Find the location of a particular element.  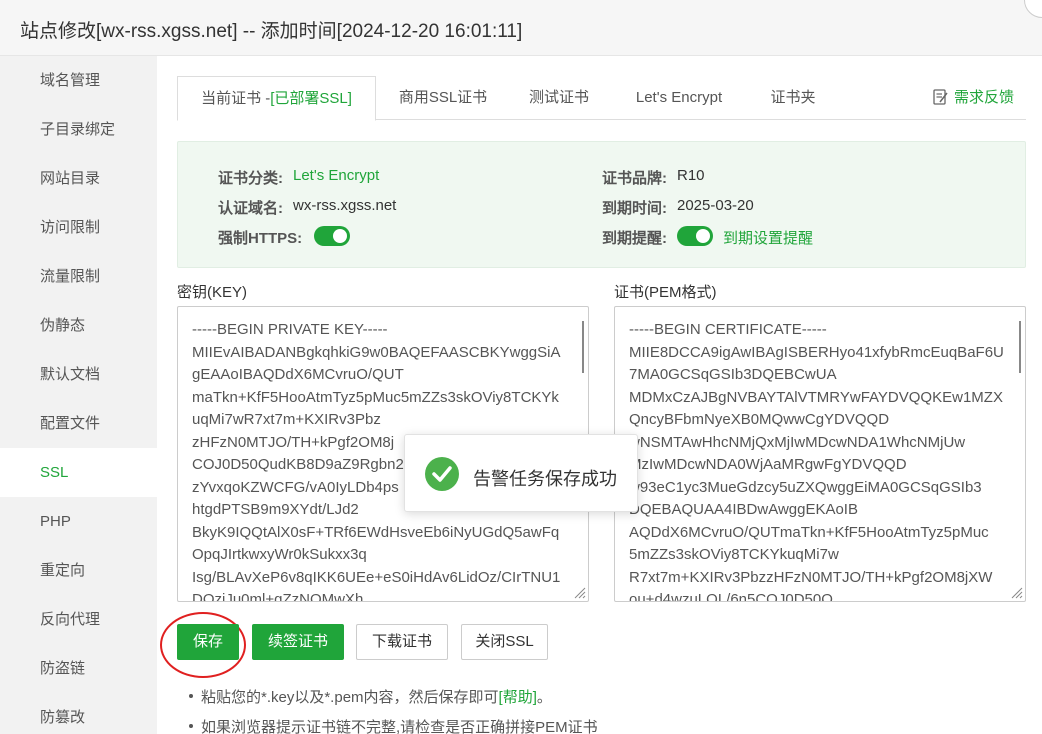

force-https-label: 强制HTTPS: is located at coordinates (260, 238).